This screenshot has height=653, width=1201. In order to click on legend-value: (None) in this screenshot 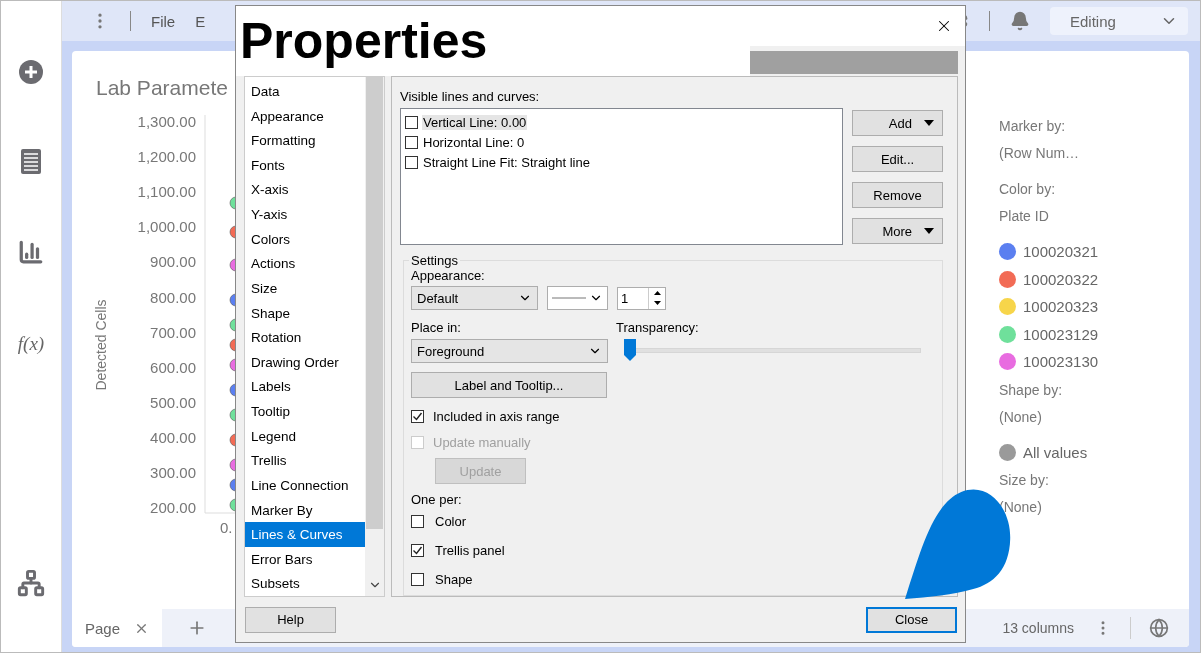, I will do `click(1020, 416)`.